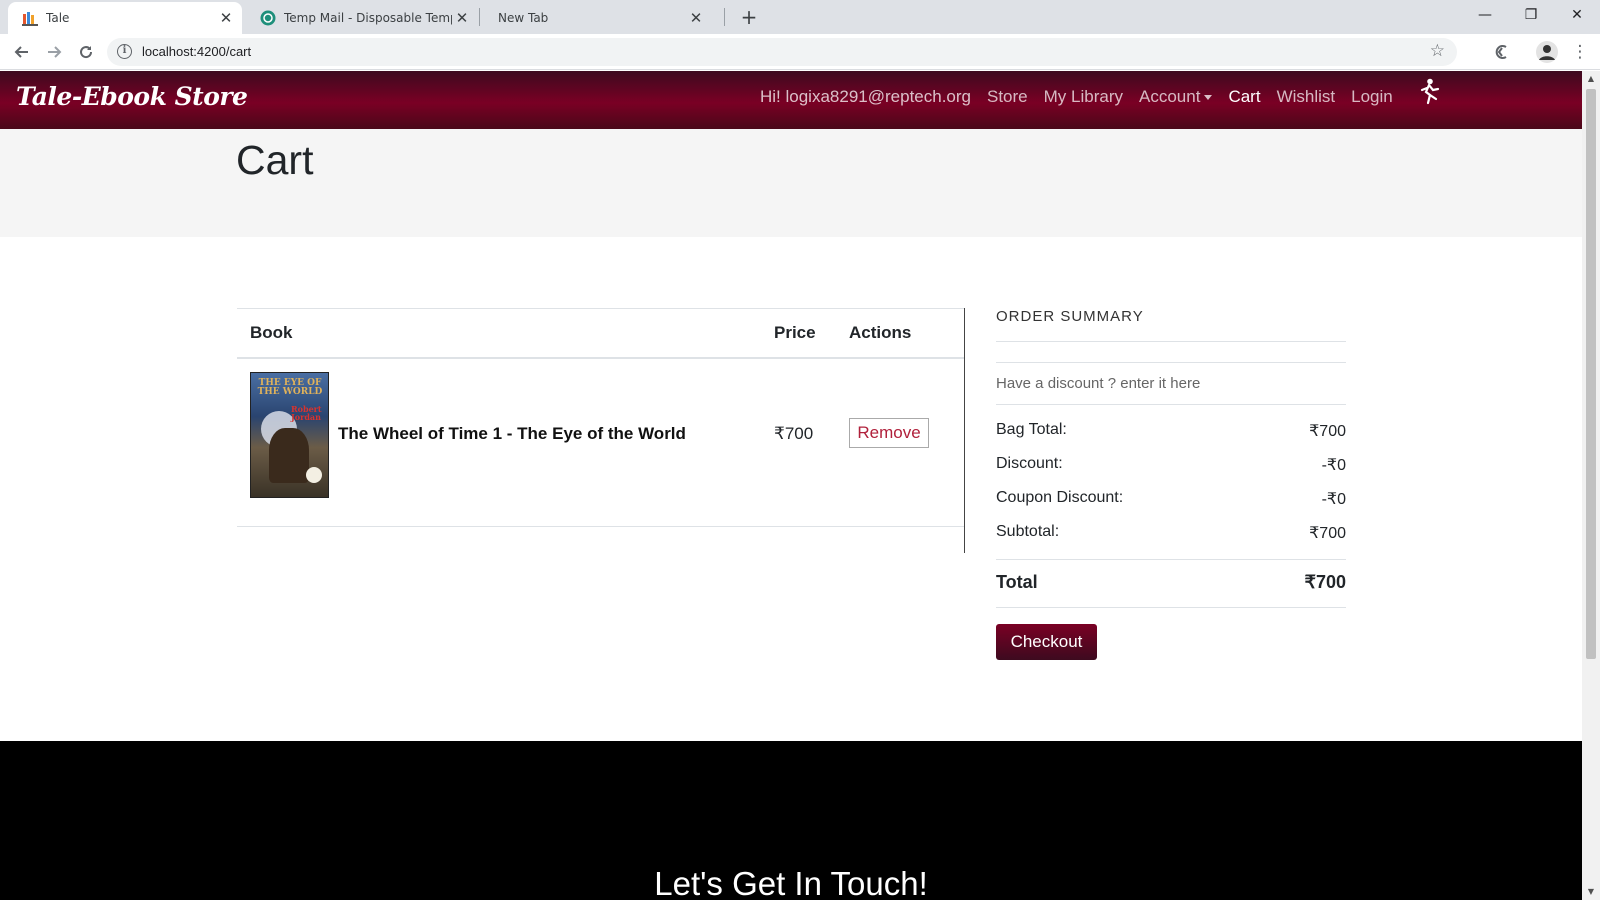 This screenshot has height=900, width=1600. I want to click on nav-link-wishlist: Wishlist, so click(1306, 97).